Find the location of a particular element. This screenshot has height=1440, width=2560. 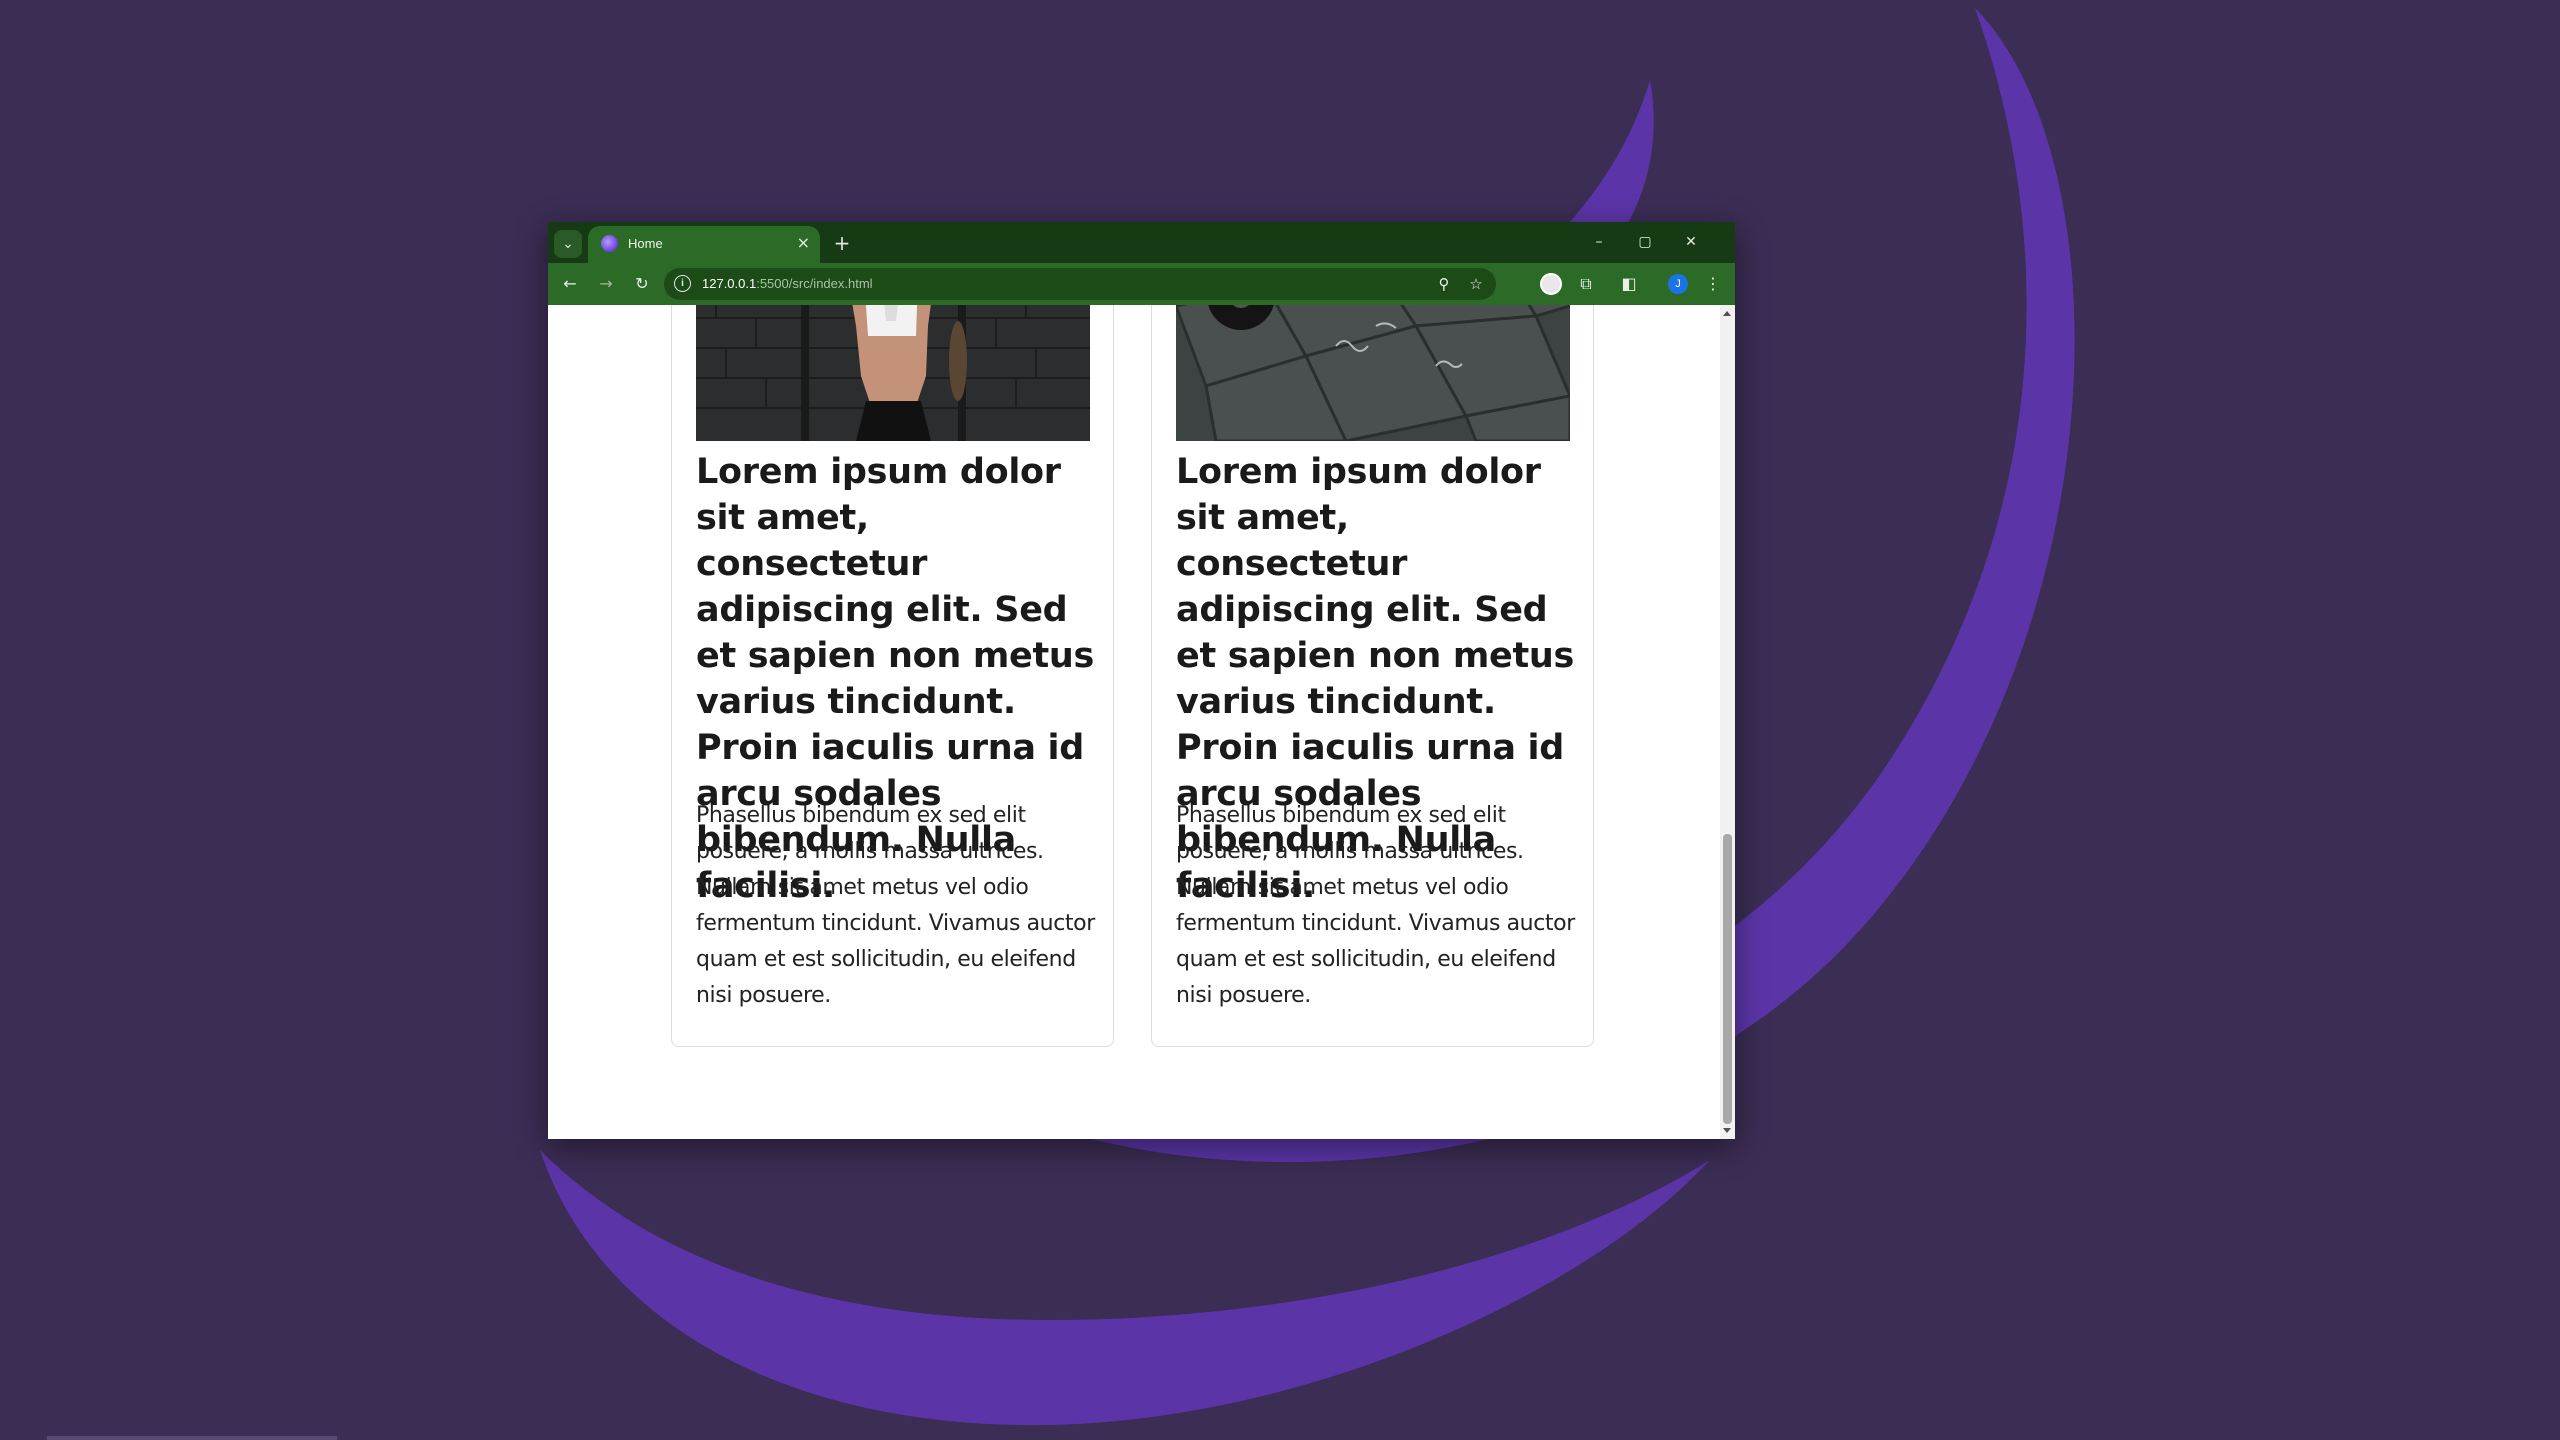

info-icon: i is located at coordinates (682, 283).